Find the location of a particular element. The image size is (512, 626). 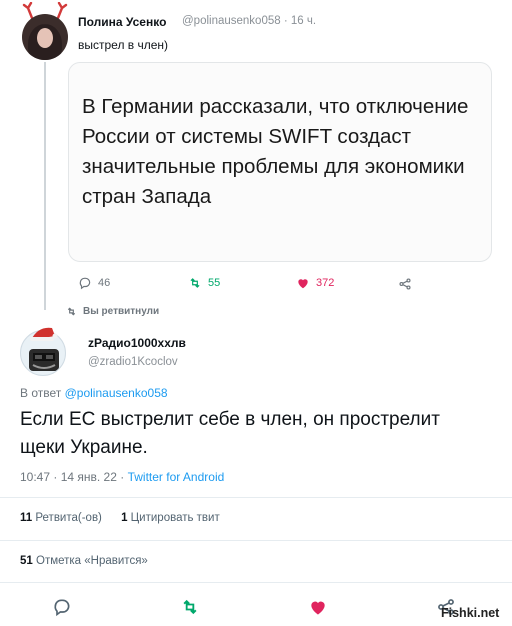

reply-action: 46 is located at coordinates (94, 283).